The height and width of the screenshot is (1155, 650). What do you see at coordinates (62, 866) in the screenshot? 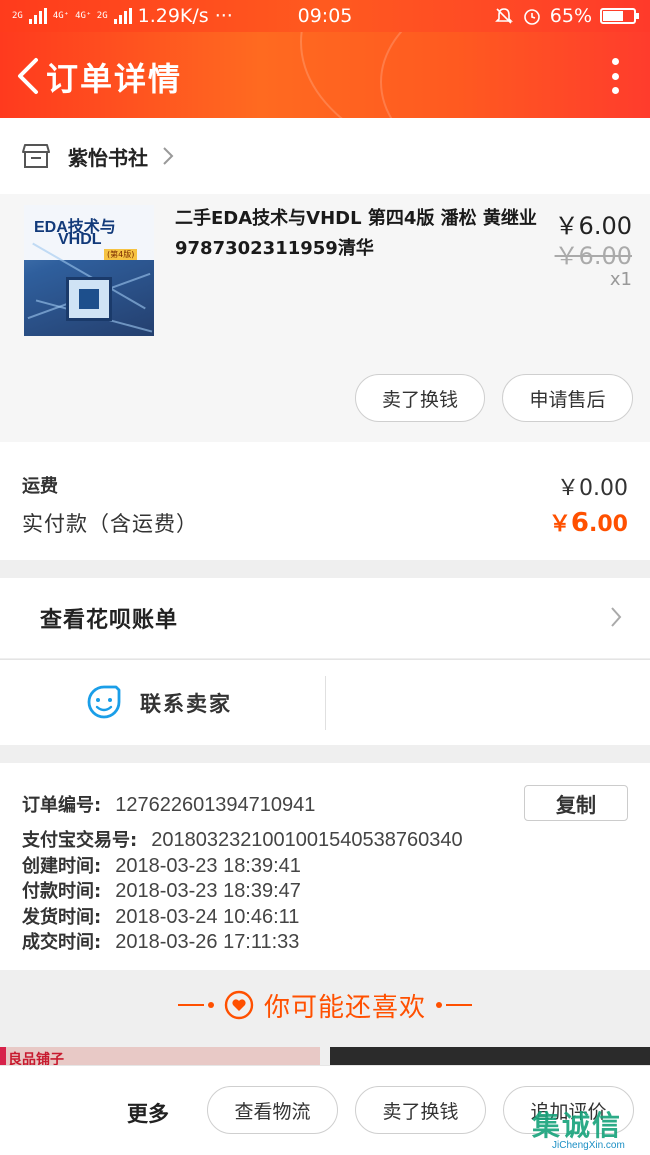
I see `created-time-label: 创建时间:` at bounding box center [62, 866].